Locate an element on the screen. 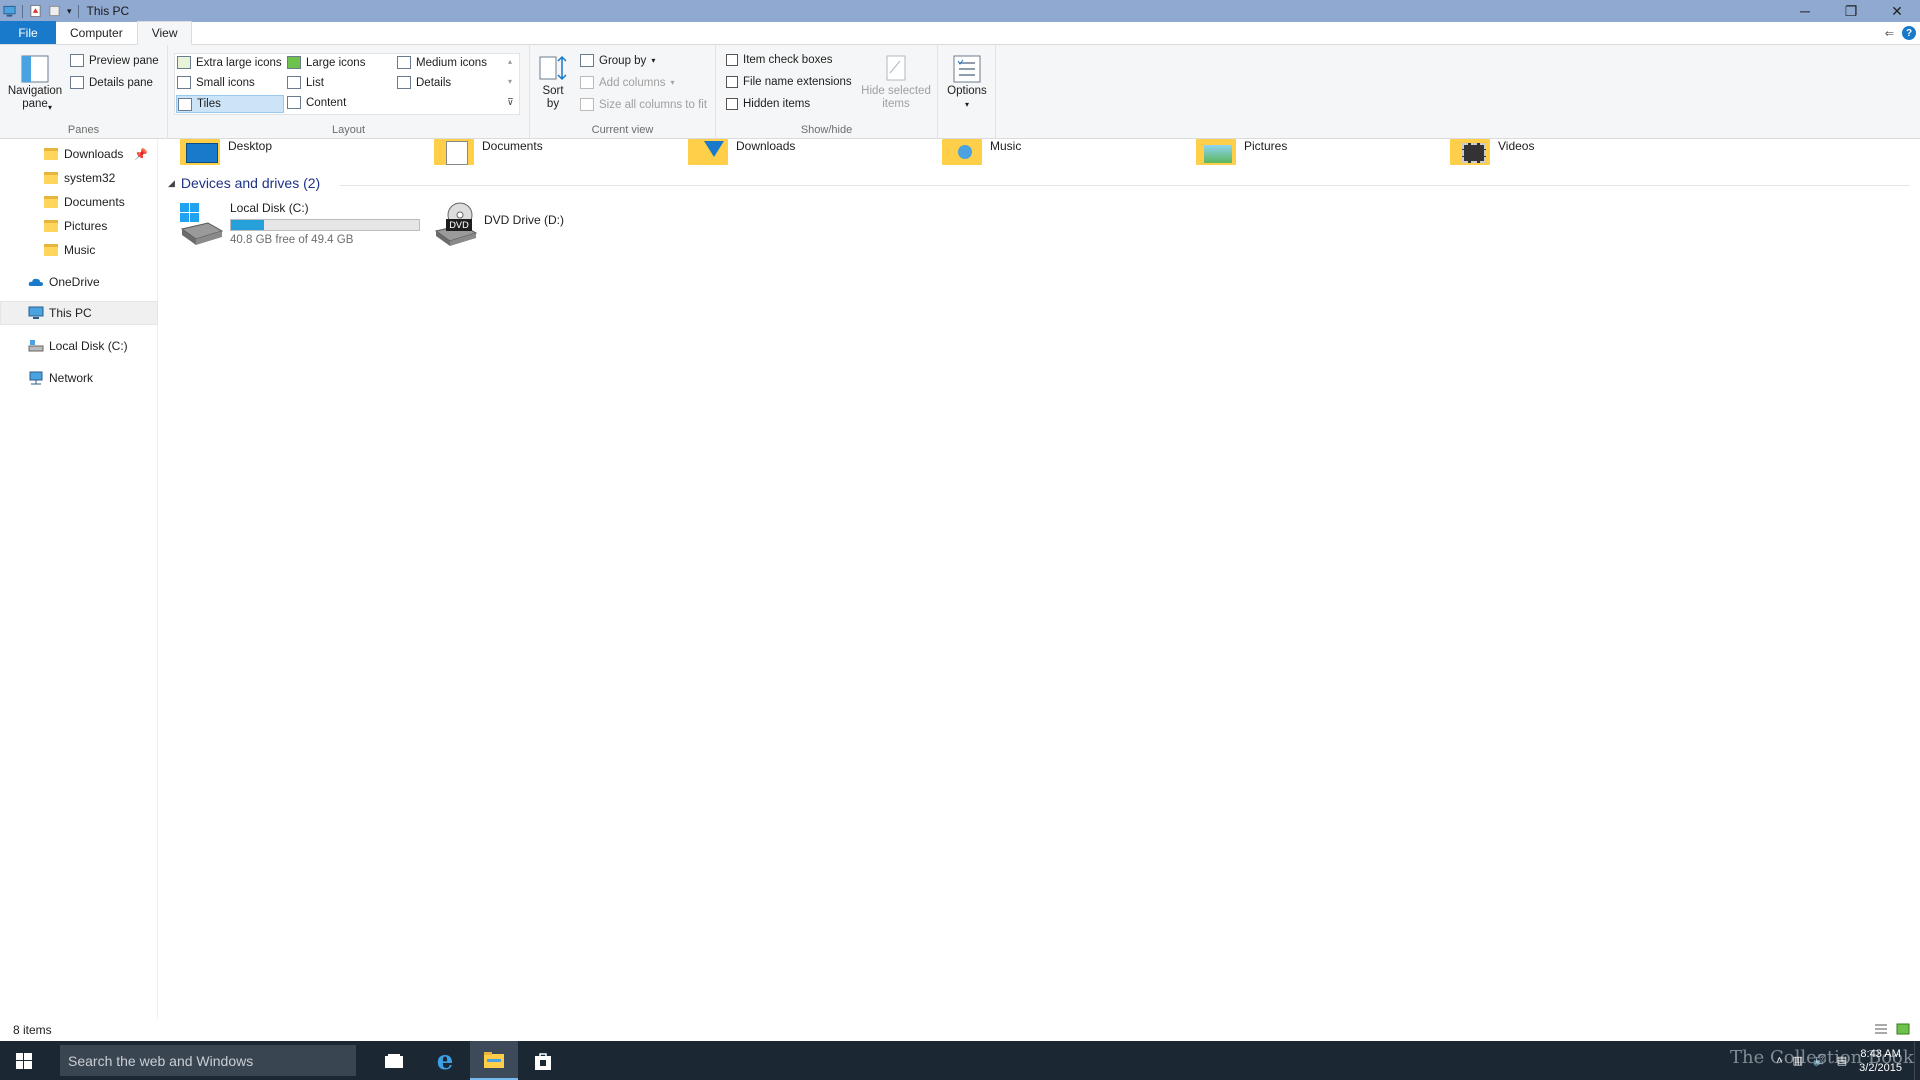  folder-tile-videos: Videos is located at coordinates (1491, 155).